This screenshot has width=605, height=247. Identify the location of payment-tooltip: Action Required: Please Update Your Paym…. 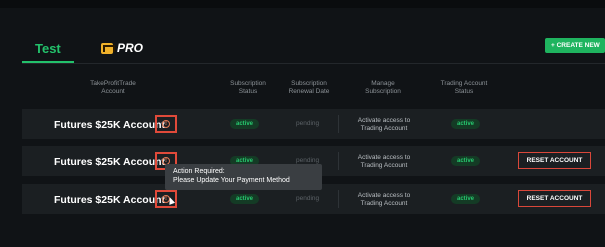
(243, 177).